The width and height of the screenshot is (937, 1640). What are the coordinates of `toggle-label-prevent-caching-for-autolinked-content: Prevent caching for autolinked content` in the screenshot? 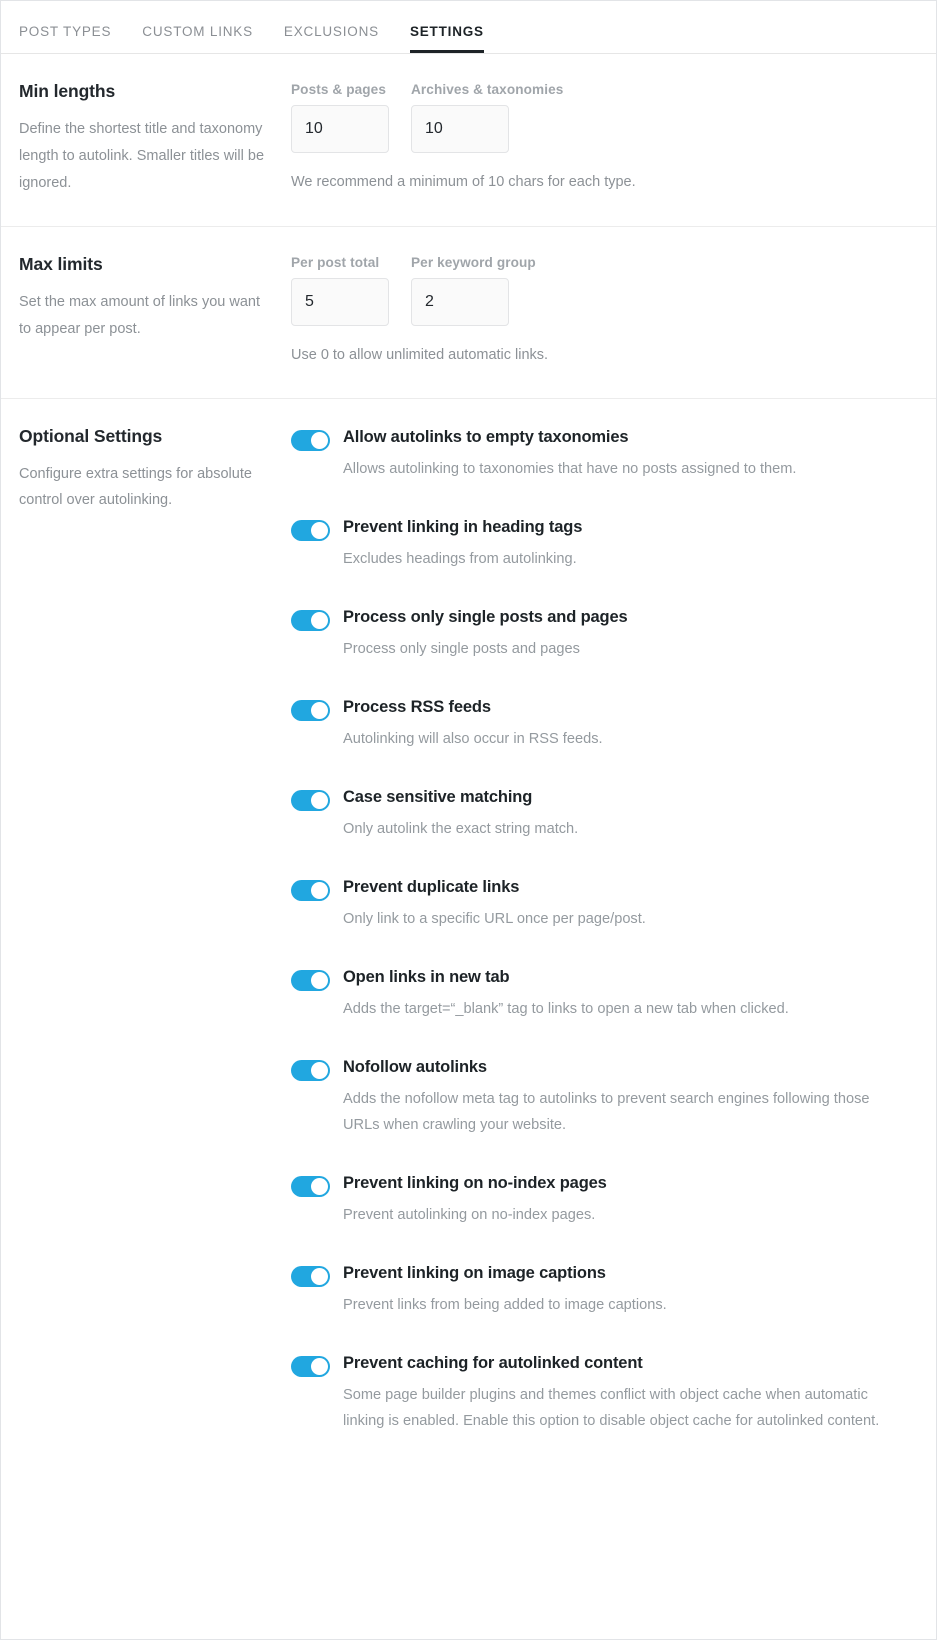 It's located at (493, 1363).